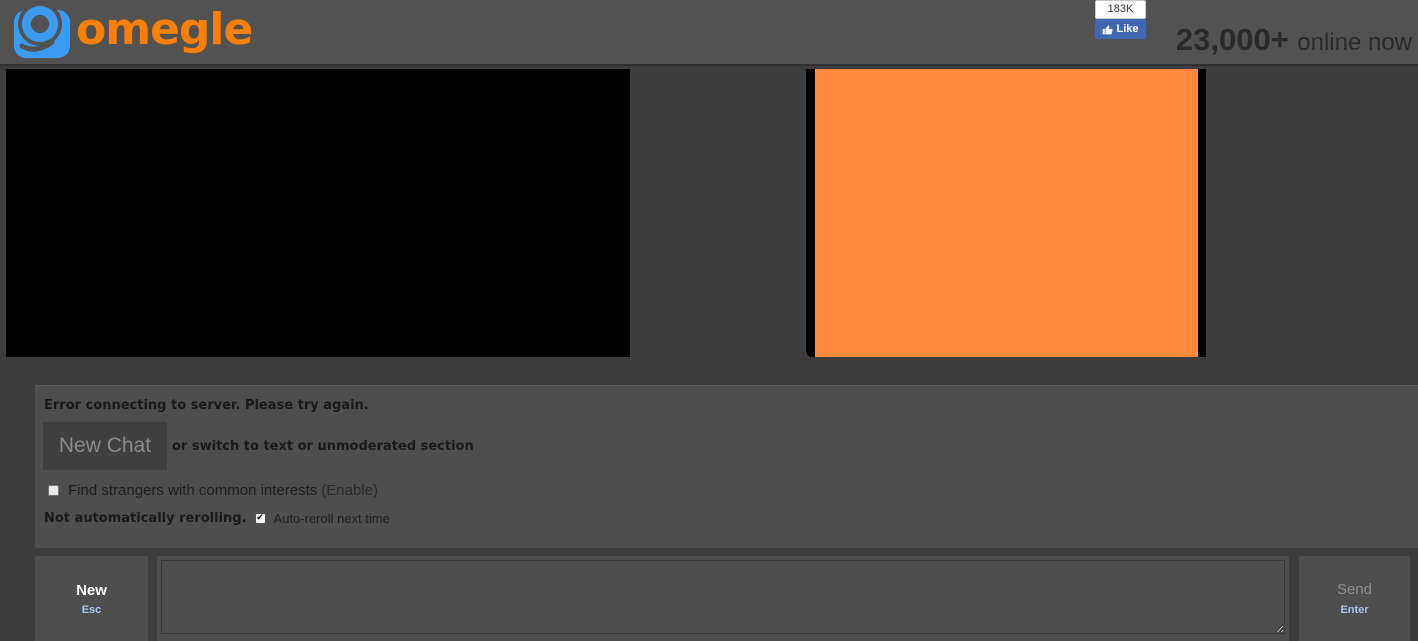 Image resolution: width=1418 pixels, height=641 pixels. I want to click on online-label: online now, so click(1354, 42).